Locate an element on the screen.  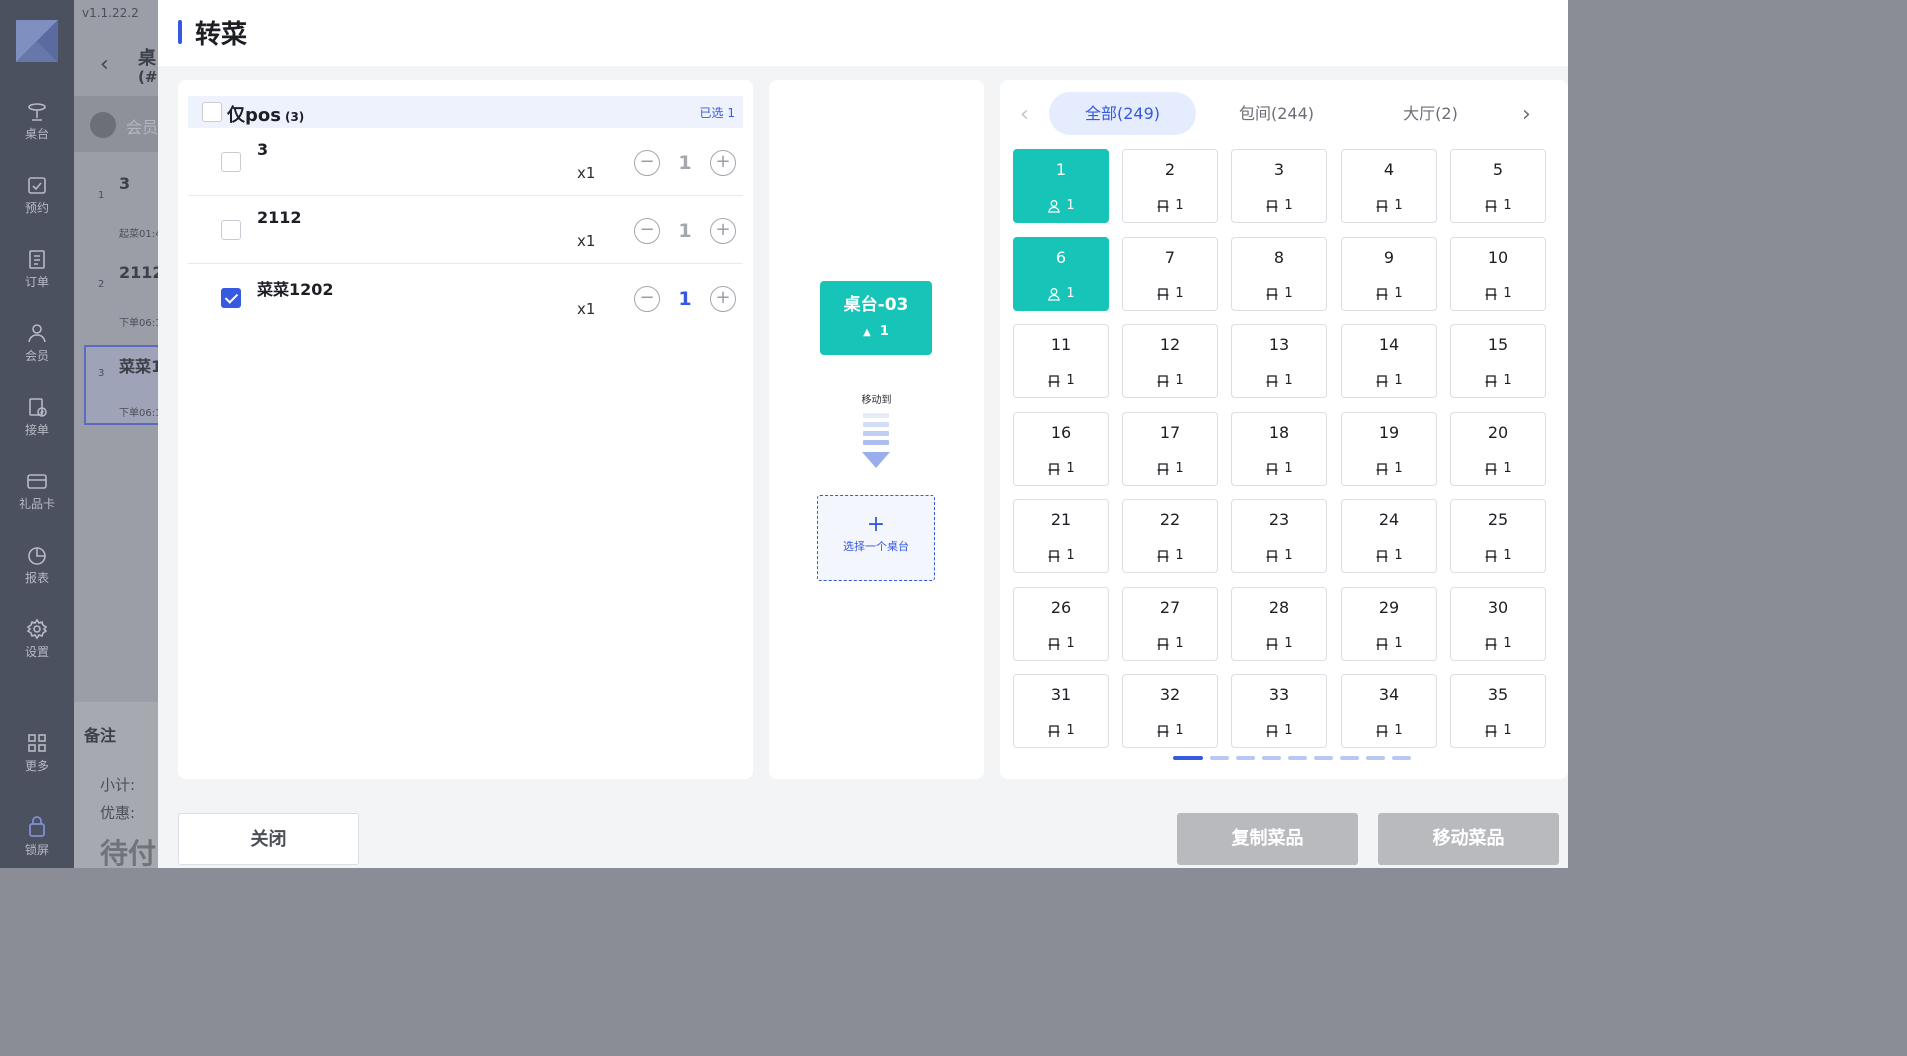
gift-card-icon is located at coordinates (37, 481).